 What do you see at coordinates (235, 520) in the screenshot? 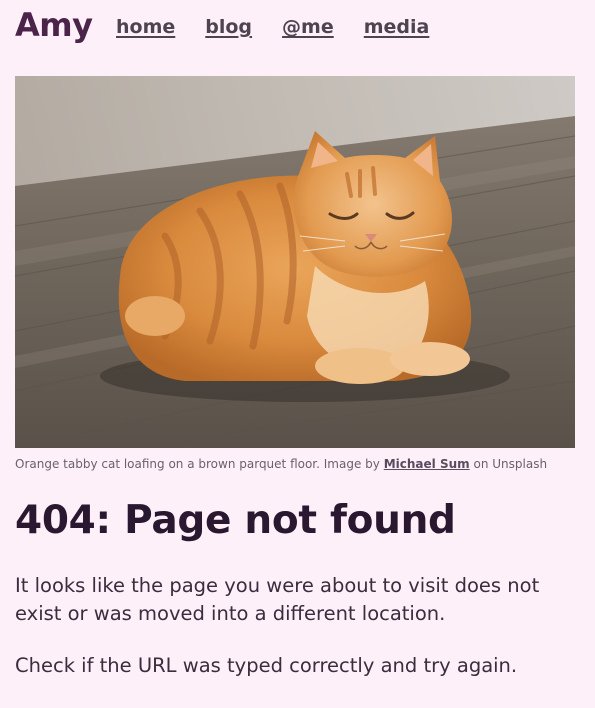
I see `page-title: 404: Page not found` at bounding box center [235, 520].